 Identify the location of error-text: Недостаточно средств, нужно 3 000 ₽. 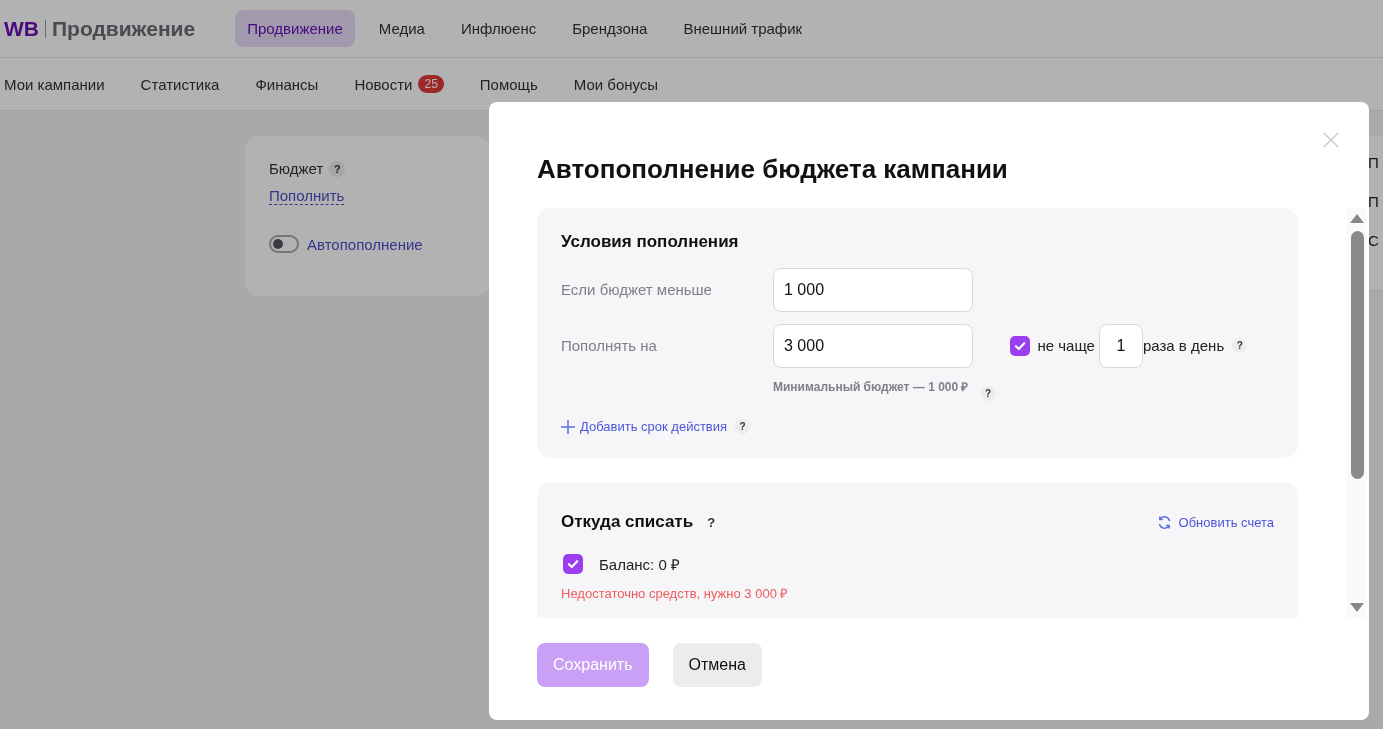
(675, 593).